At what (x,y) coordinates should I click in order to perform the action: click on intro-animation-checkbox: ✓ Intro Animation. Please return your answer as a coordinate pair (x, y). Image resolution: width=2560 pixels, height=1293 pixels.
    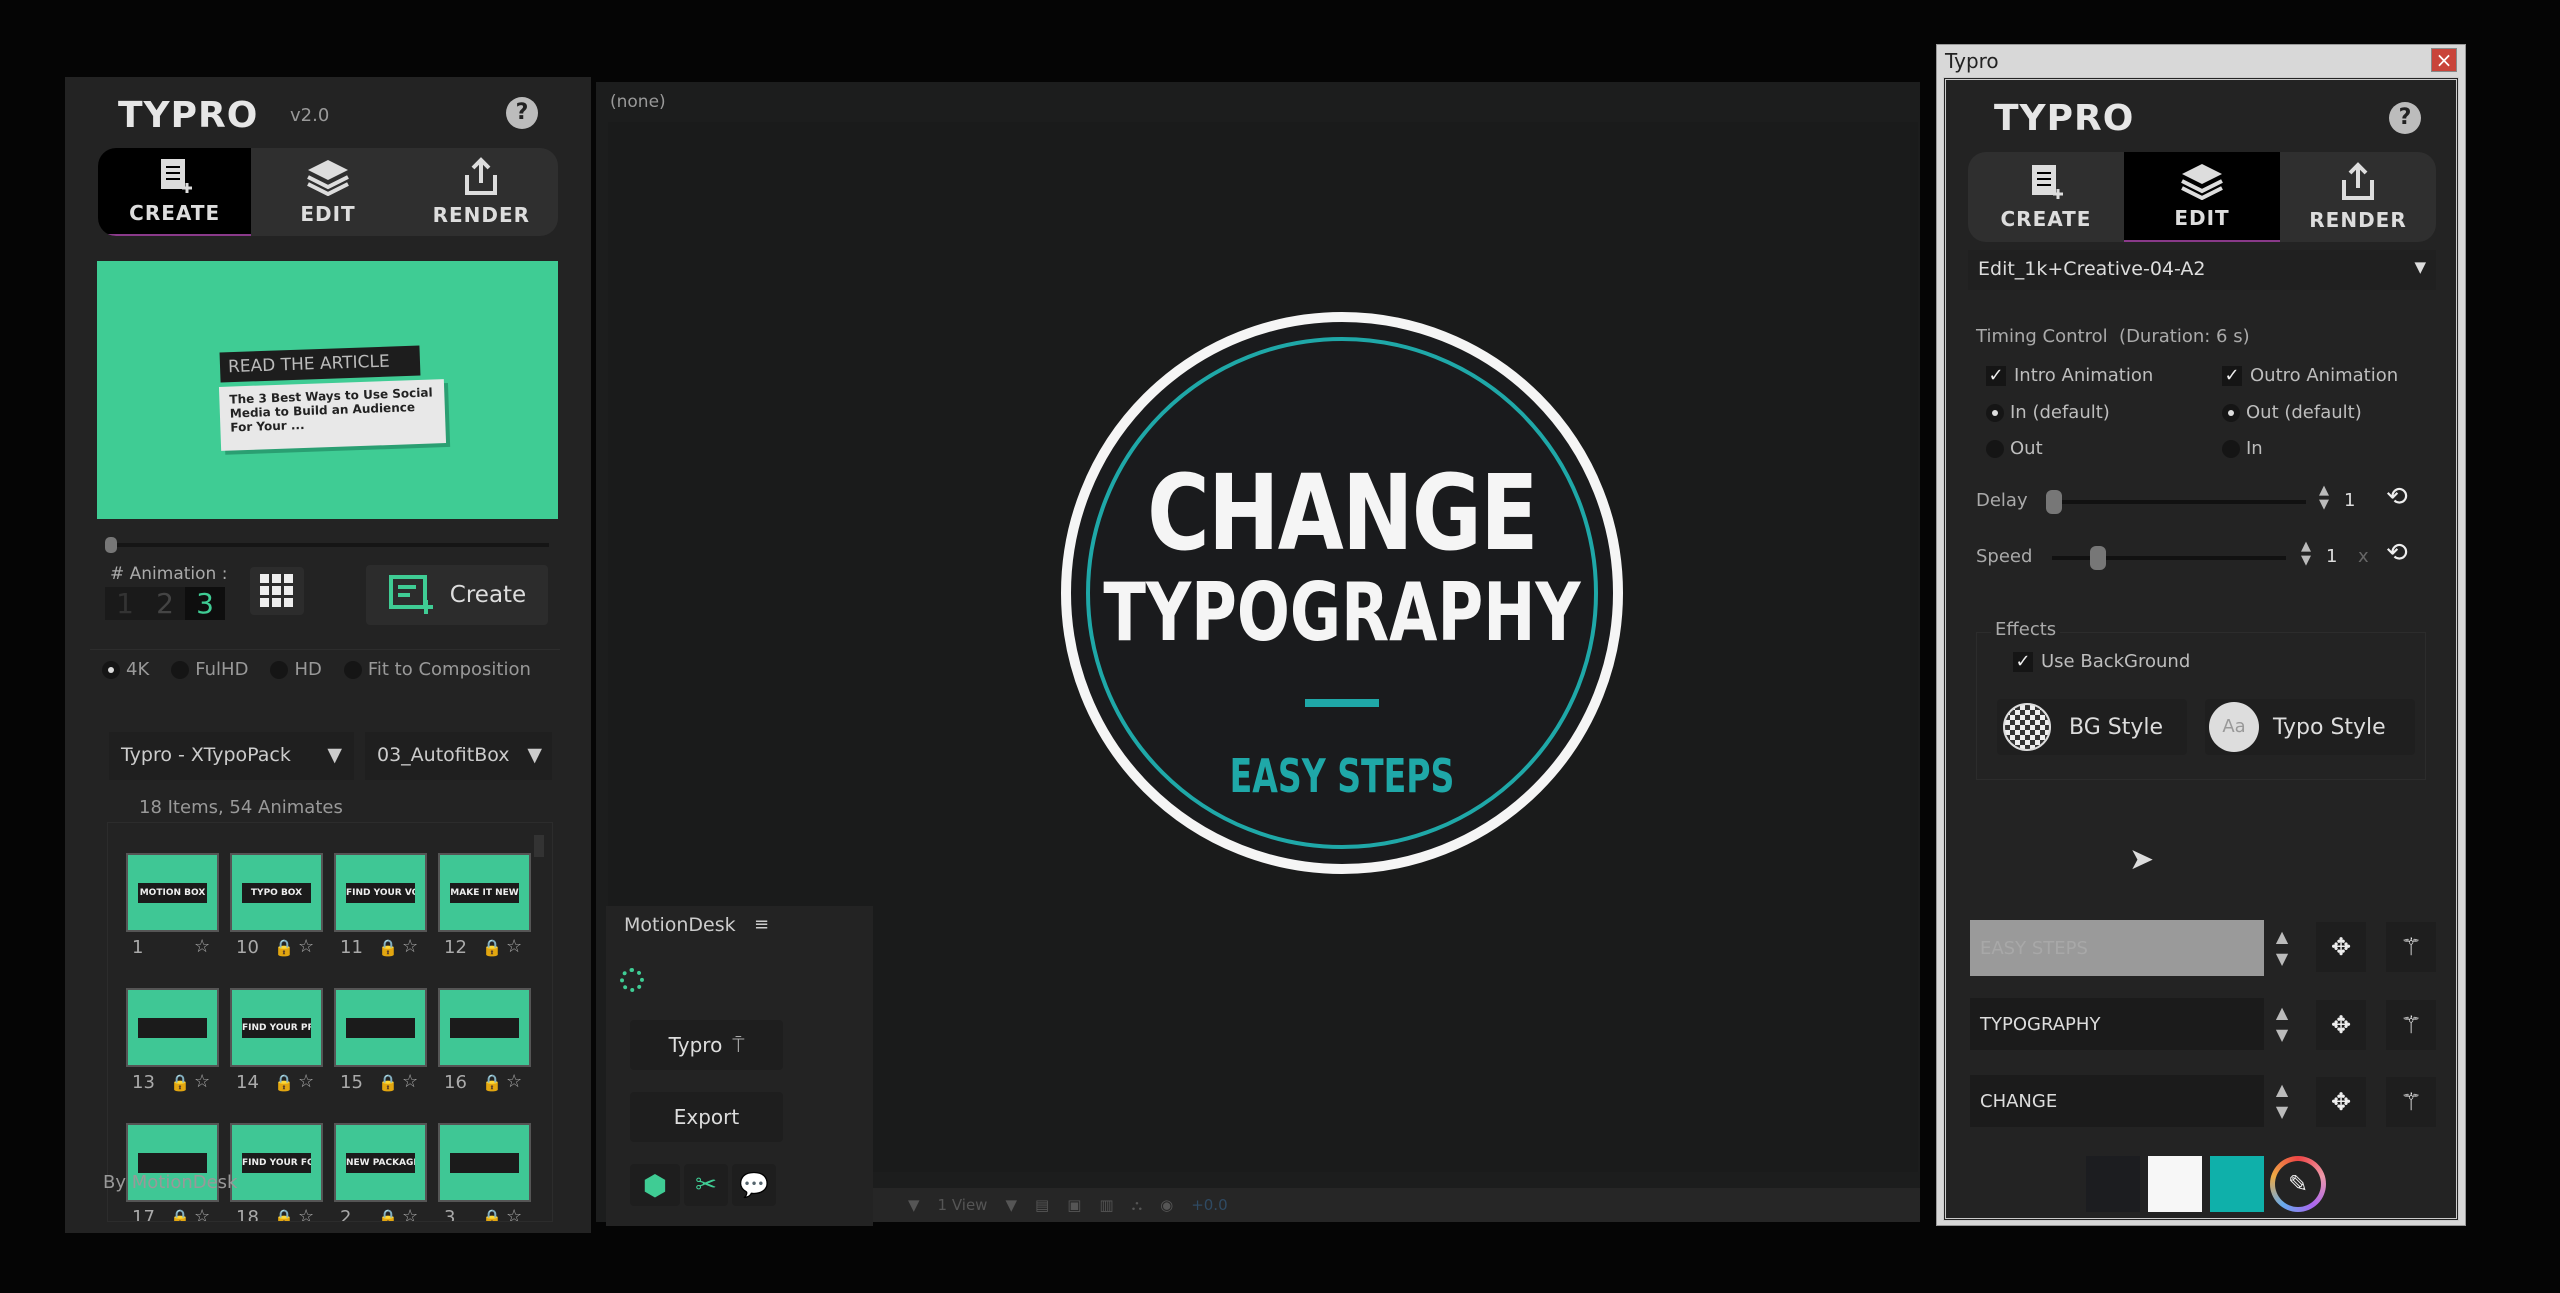
    Looking at the image, I should click on (2069, 375).